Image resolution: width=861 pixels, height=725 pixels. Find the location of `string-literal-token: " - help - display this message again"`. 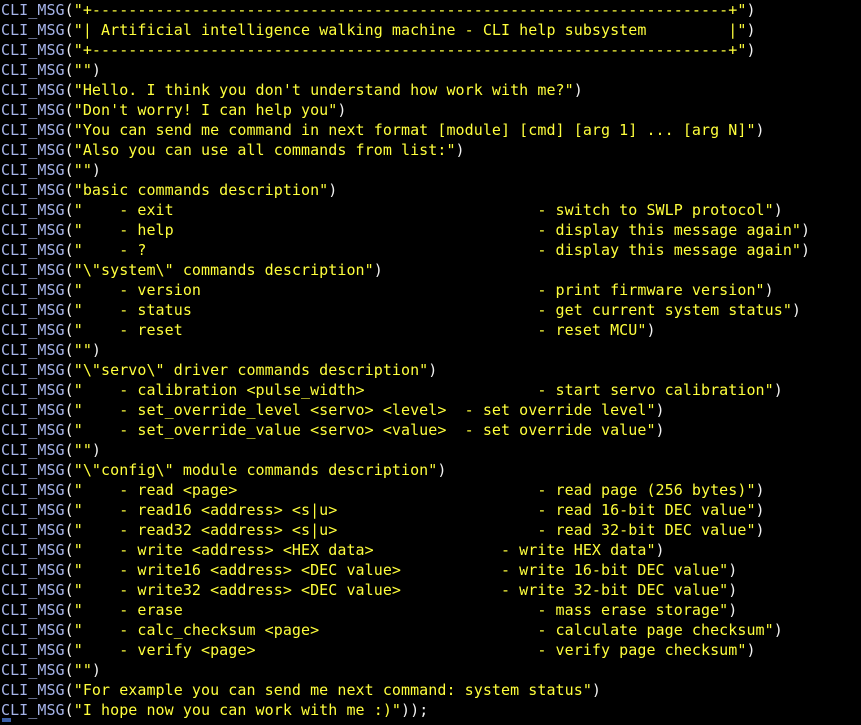

string-literal-token: " - help - display this message again" is located at coordinates (437, 230).